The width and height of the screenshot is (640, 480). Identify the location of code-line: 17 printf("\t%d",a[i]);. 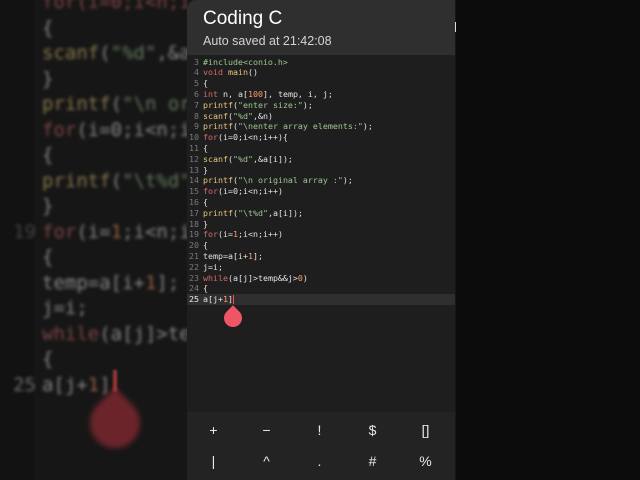
(321, 213).